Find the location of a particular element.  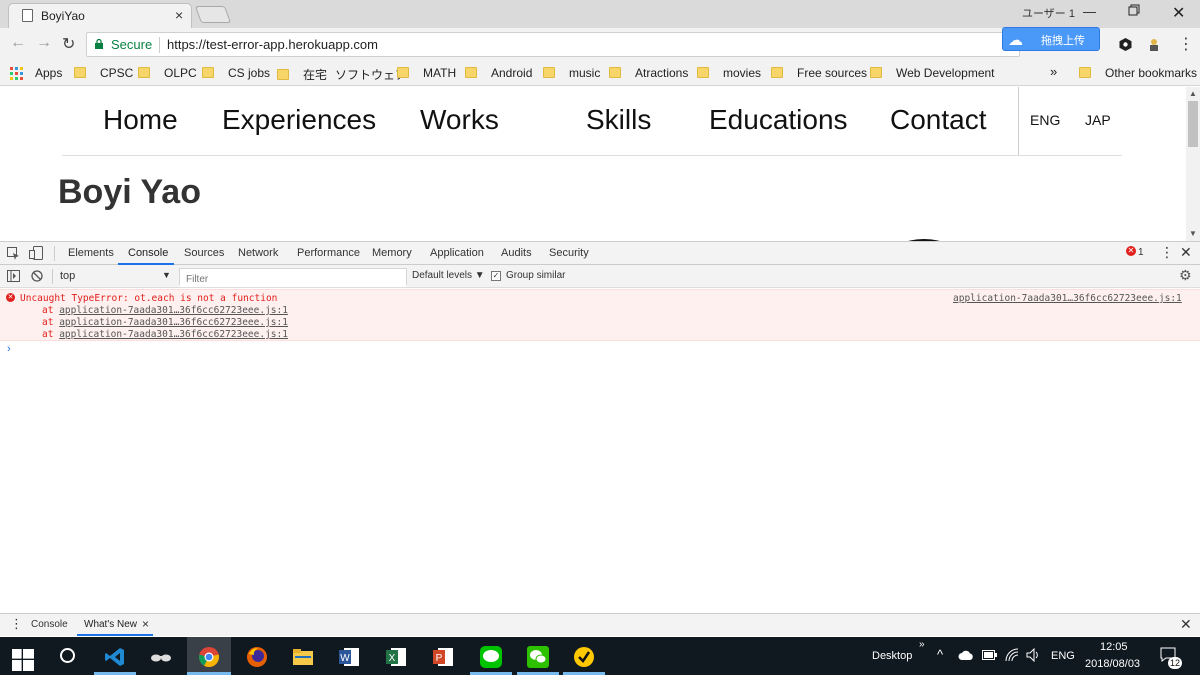

show-hidden-icons-chevron: ^ is located at coordinates (940, 654).